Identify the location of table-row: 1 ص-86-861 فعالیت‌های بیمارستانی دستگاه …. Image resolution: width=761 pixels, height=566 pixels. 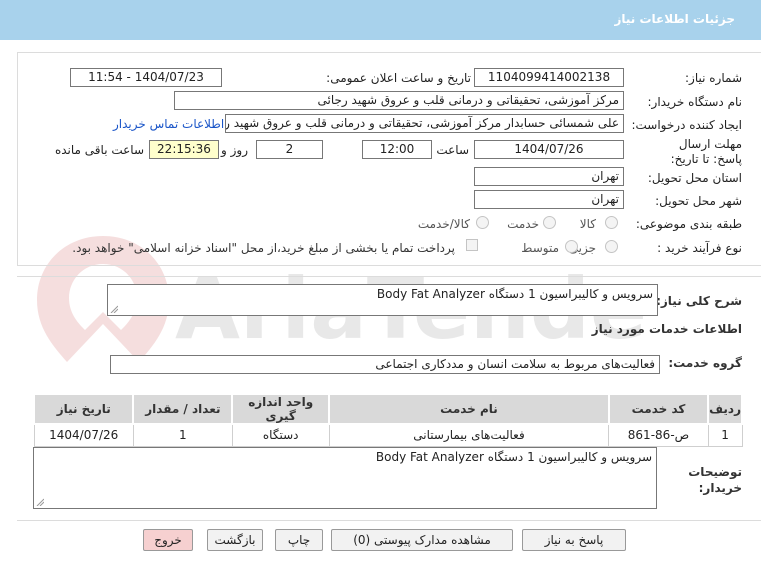
(388, 435).